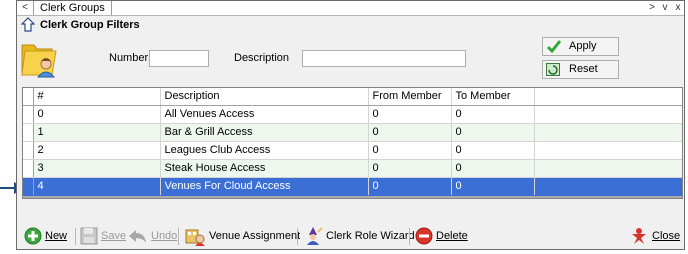  I want to click on nav-back-button: <, so click(25, 7).